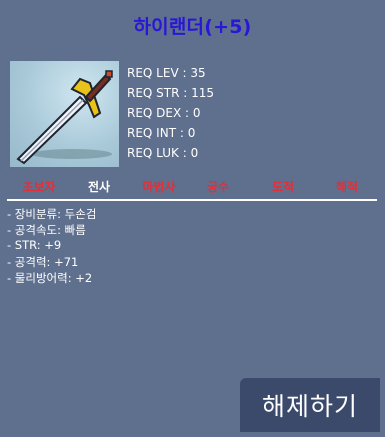 The width and height of the screenshot is (385, 437). What do you see at coordinates (99, 187) in the screenshot?
I see `job-warrior: 전사` at bounding box center [99, 187].